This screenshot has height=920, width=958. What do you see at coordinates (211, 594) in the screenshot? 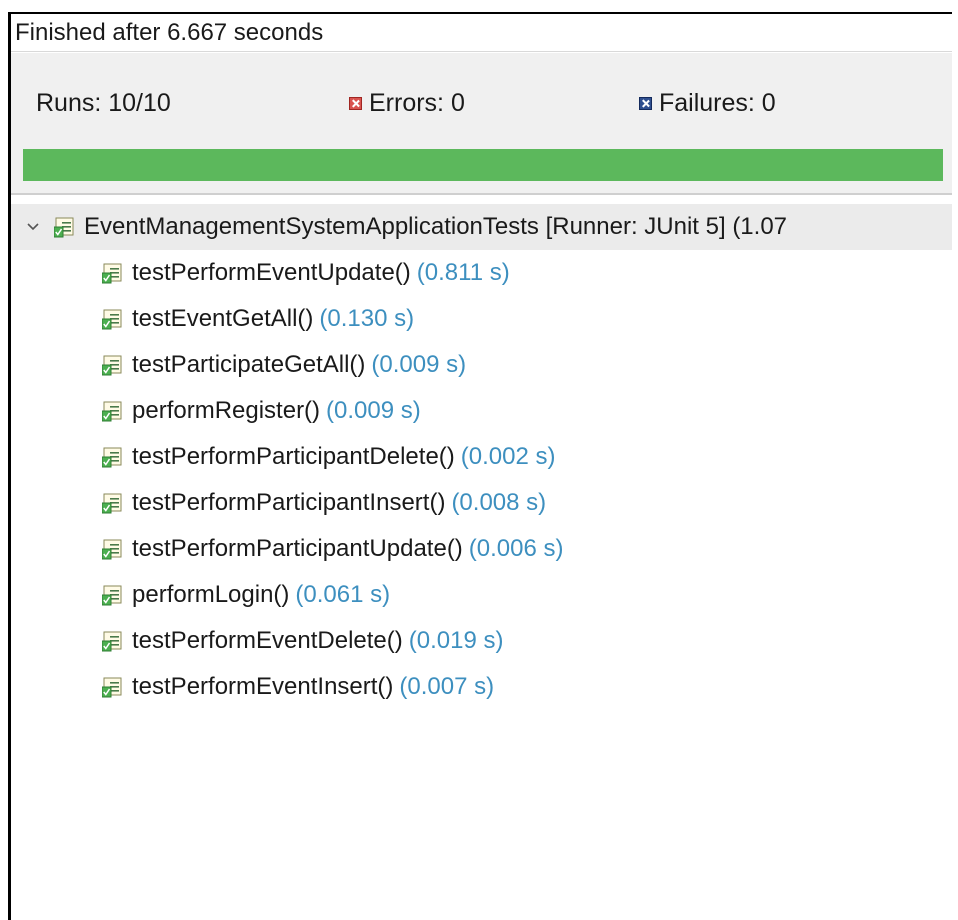
I see `test-name: performLogin()` at bounding box center [211, 594].